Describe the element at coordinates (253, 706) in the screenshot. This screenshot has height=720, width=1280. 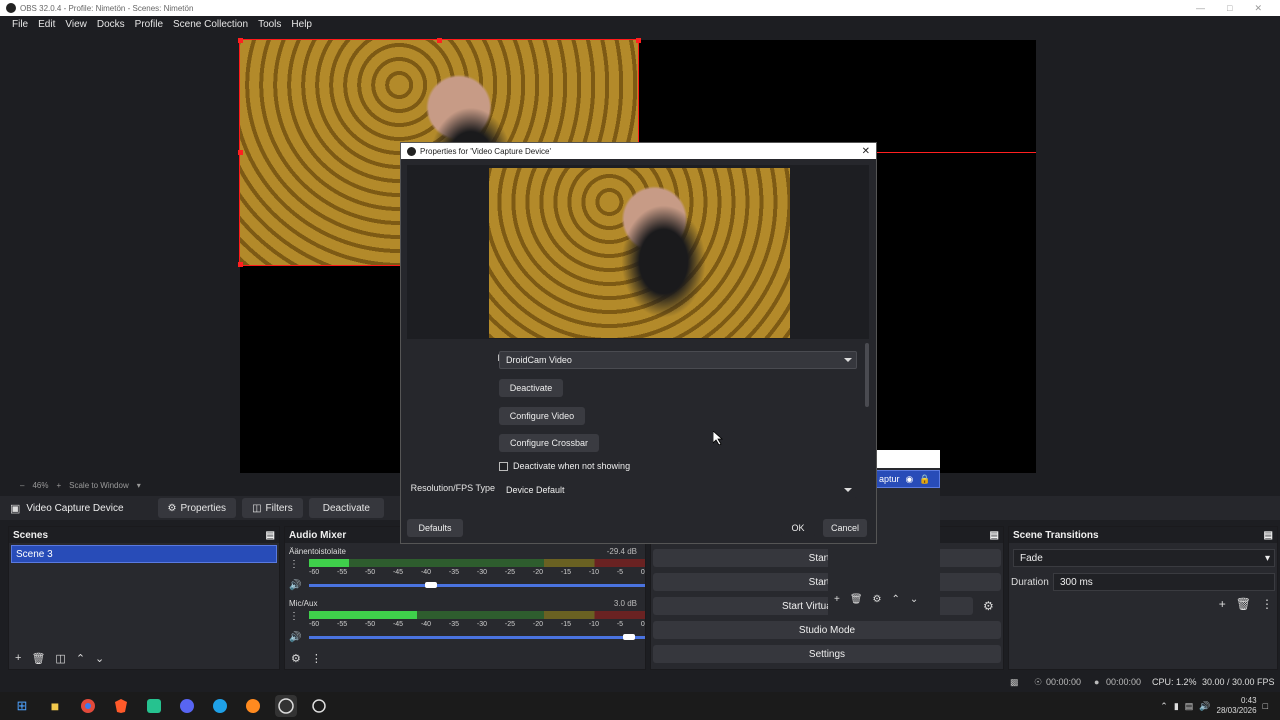
I see `firefox-icon` at that location.